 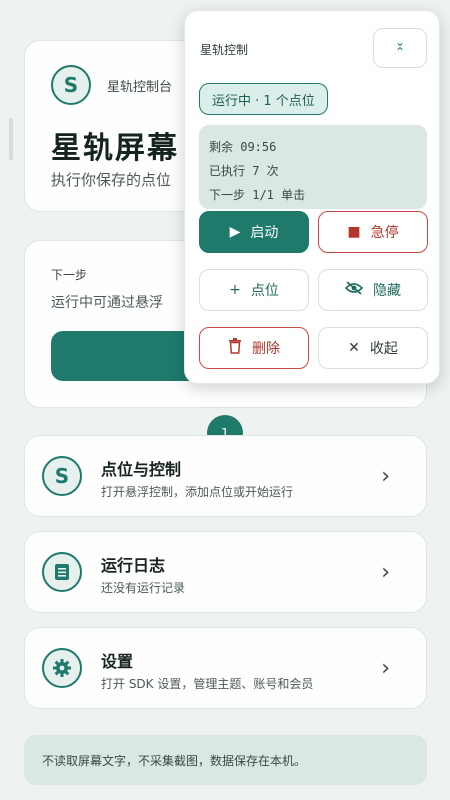 What do you see at coordinates (263, 99) in the screenshot?
I see `status-badge: 运行中 · 1 个点位` at bounding box center [263, 99].